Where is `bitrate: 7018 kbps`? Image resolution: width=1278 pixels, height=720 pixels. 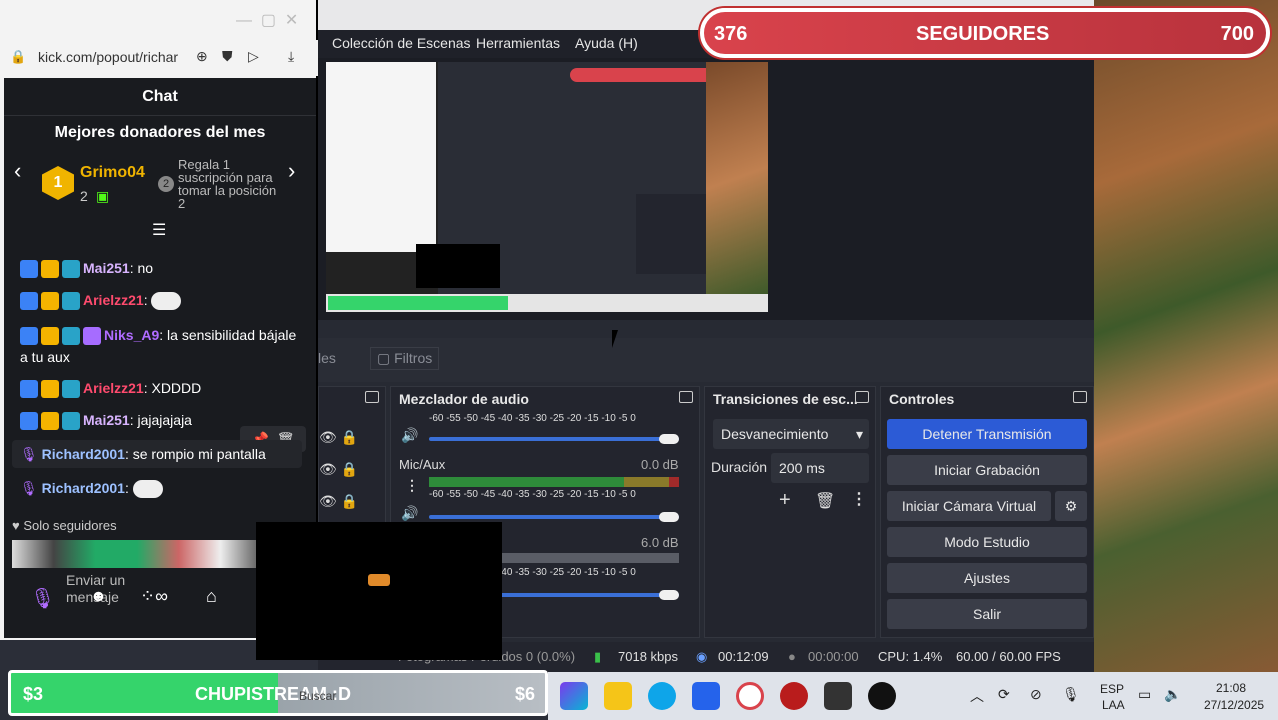
bitrate: 7018 kbps is located at coordinates (648, 656).